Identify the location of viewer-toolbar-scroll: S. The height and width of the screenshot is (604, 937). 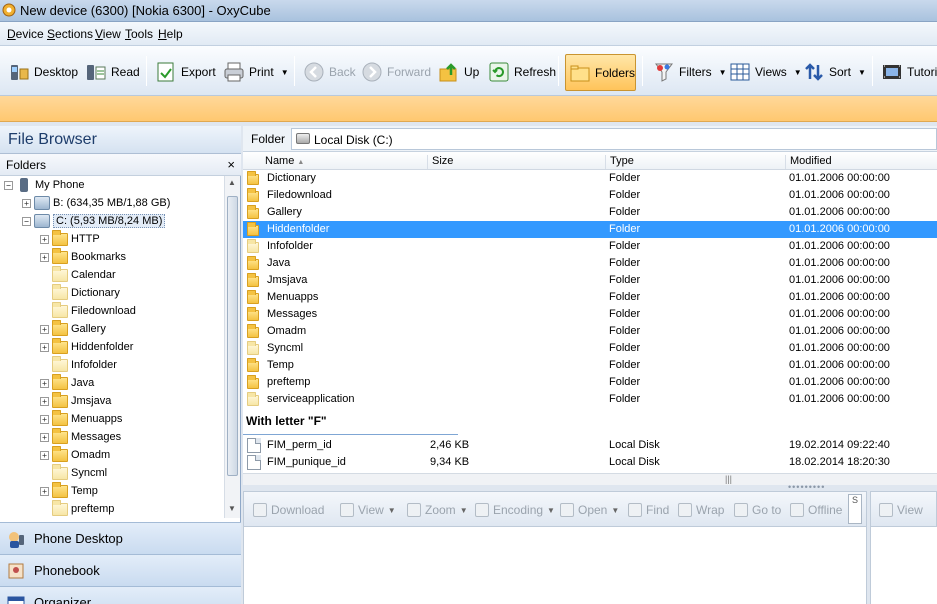
(855, 509).